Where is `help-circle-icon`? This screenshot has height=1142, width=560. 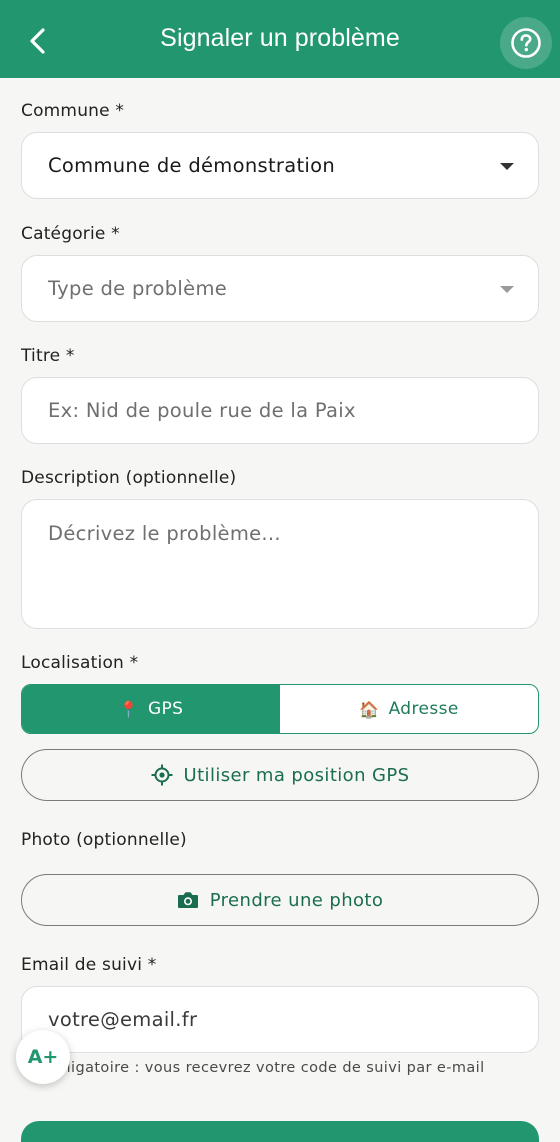 help-circle-icon is located at coordinates (526, 43).